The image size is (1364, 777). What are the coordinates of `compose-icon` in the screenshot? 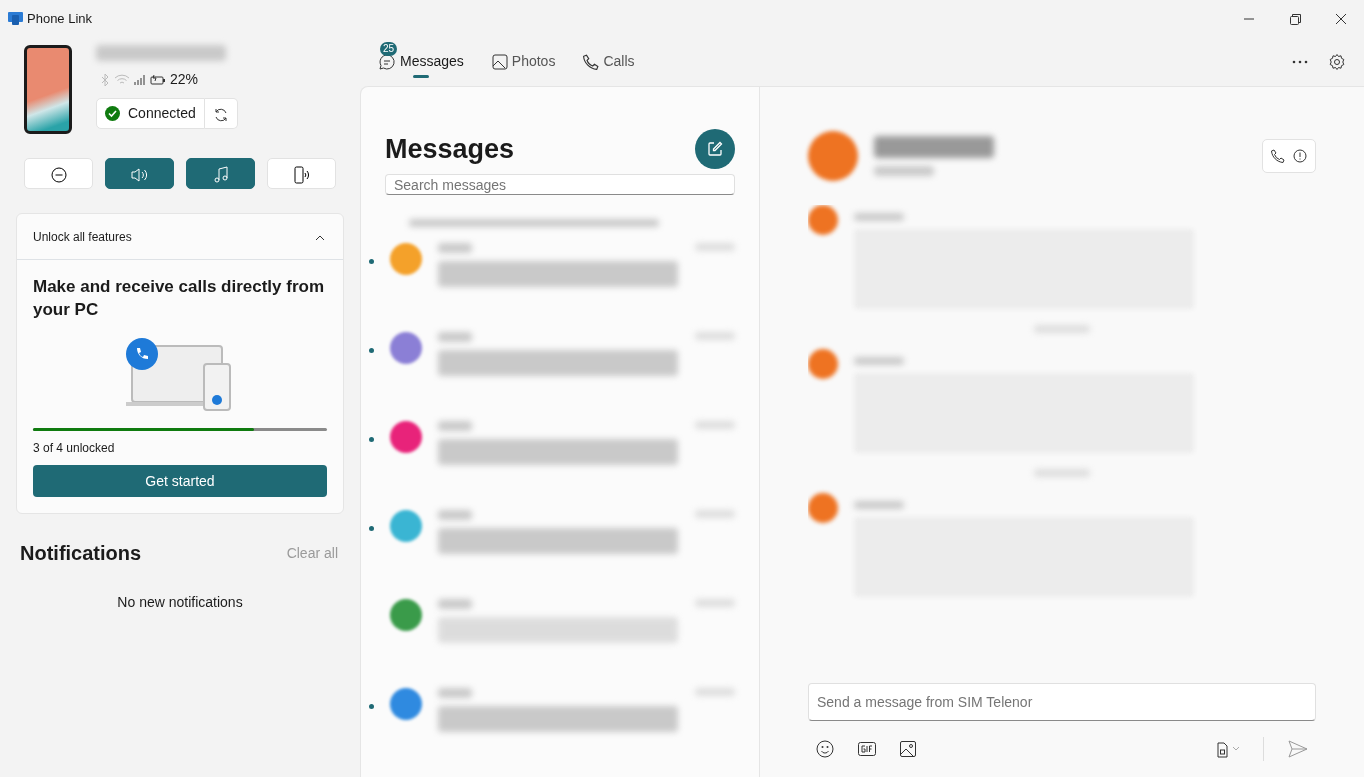 It's located at (715, 149).